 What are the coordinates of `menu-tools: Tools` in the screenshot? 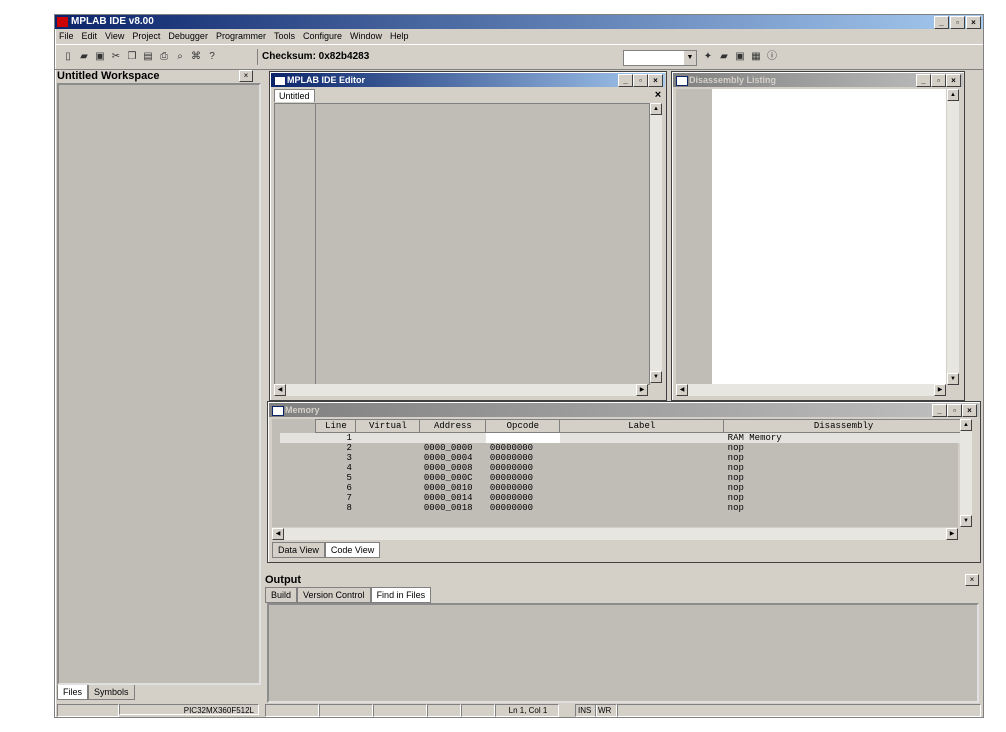 It's located at (284, 36).